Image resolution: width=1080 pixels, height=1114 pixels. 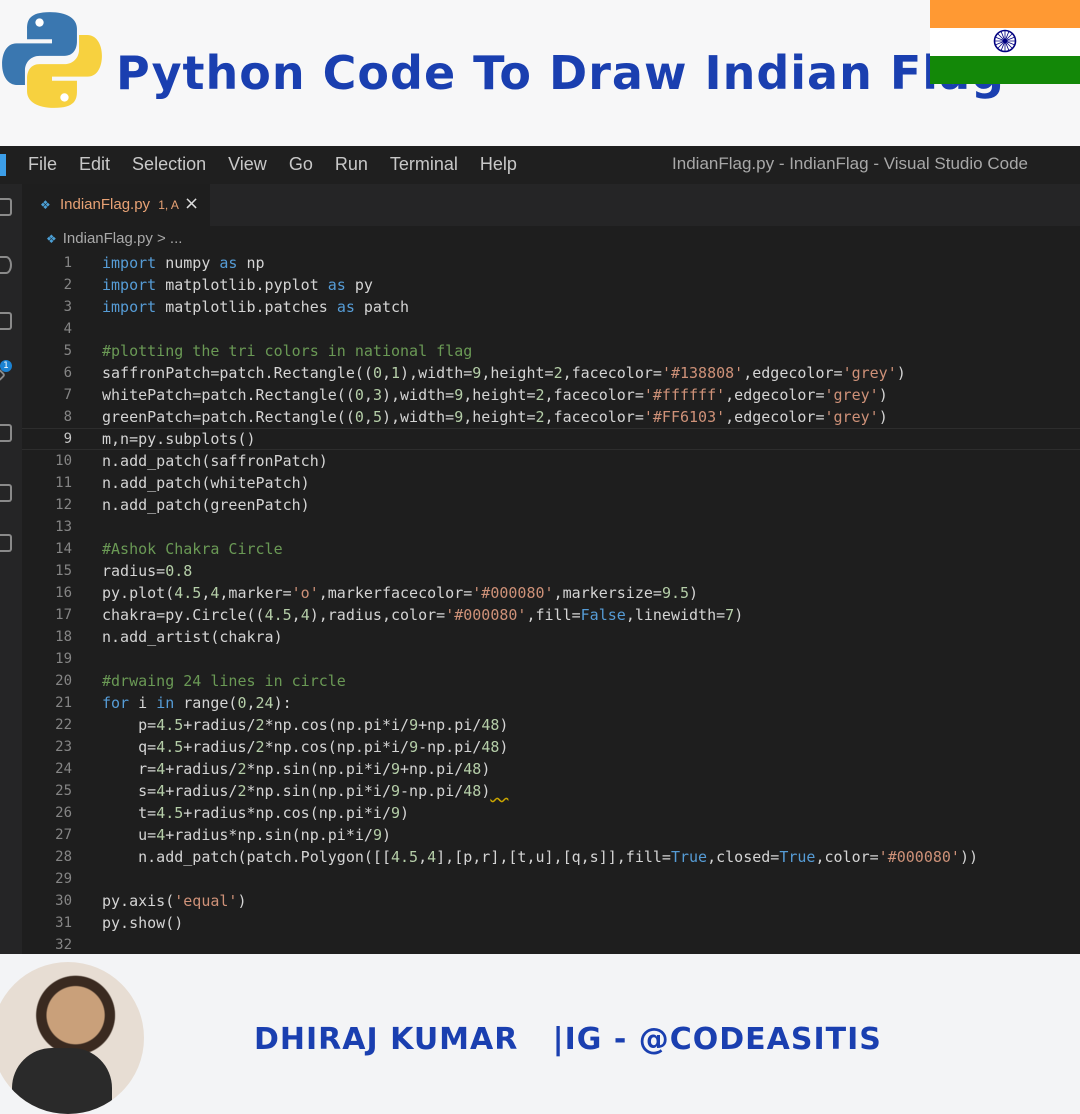 What do you see at coordinates (551, 307) in the screenshot?
I see `code-line: 3 import matplotlib.patches as patch` at bounding box center [551, 307].